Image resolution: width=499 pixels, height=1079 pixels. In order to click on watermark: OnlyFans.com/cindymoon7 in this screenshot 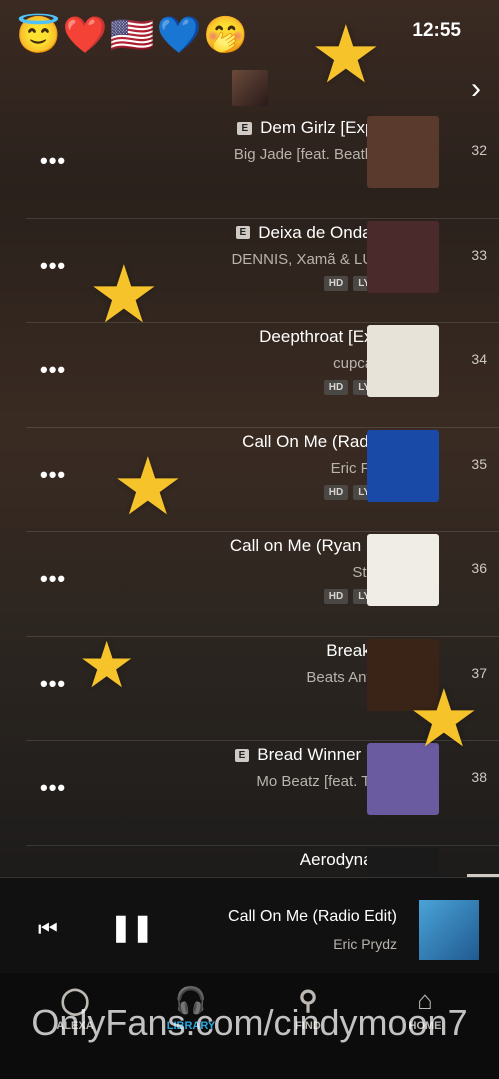, I will do `click(249, 1022)`.